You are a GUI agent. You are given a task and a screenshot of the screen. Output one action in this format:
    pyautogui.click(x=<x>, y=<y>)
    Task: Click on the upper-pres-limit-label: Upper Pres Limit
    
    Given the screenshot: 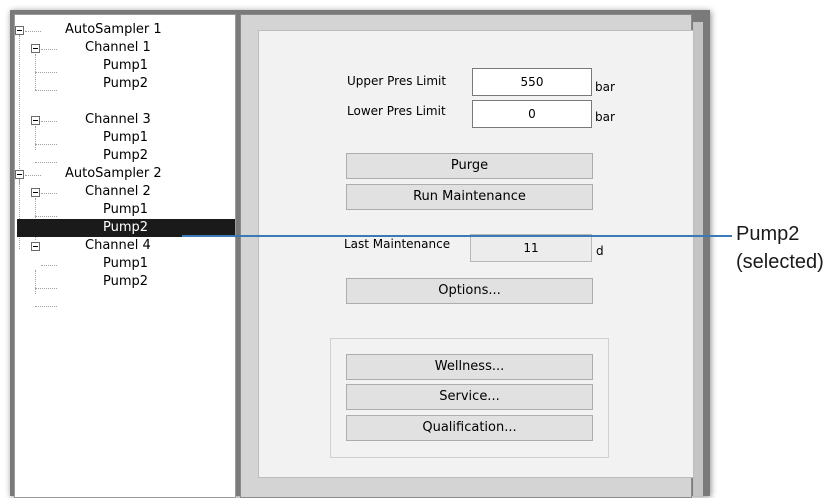 What is the action you would take?
    pyautogui.click(x=397, y=81)
    